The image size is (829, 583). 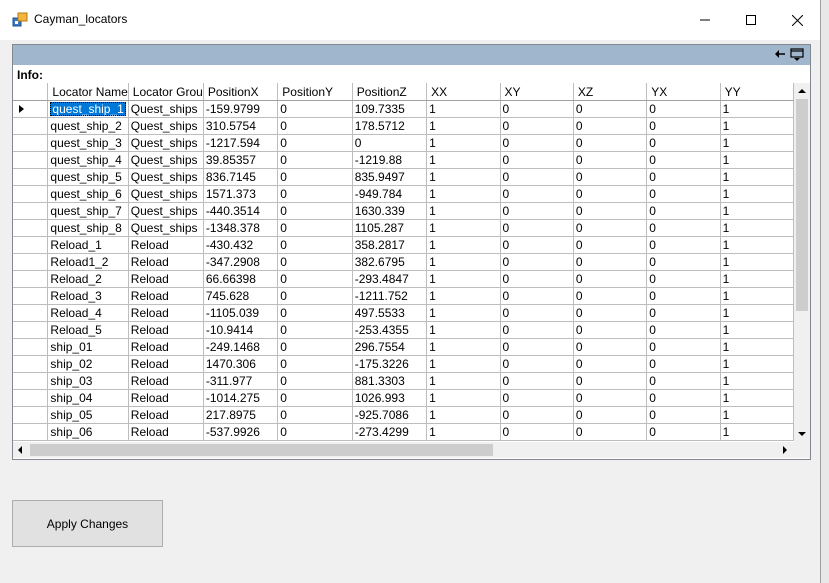 I want to click on table-cell: ship_06, so click(x=88, y=432).